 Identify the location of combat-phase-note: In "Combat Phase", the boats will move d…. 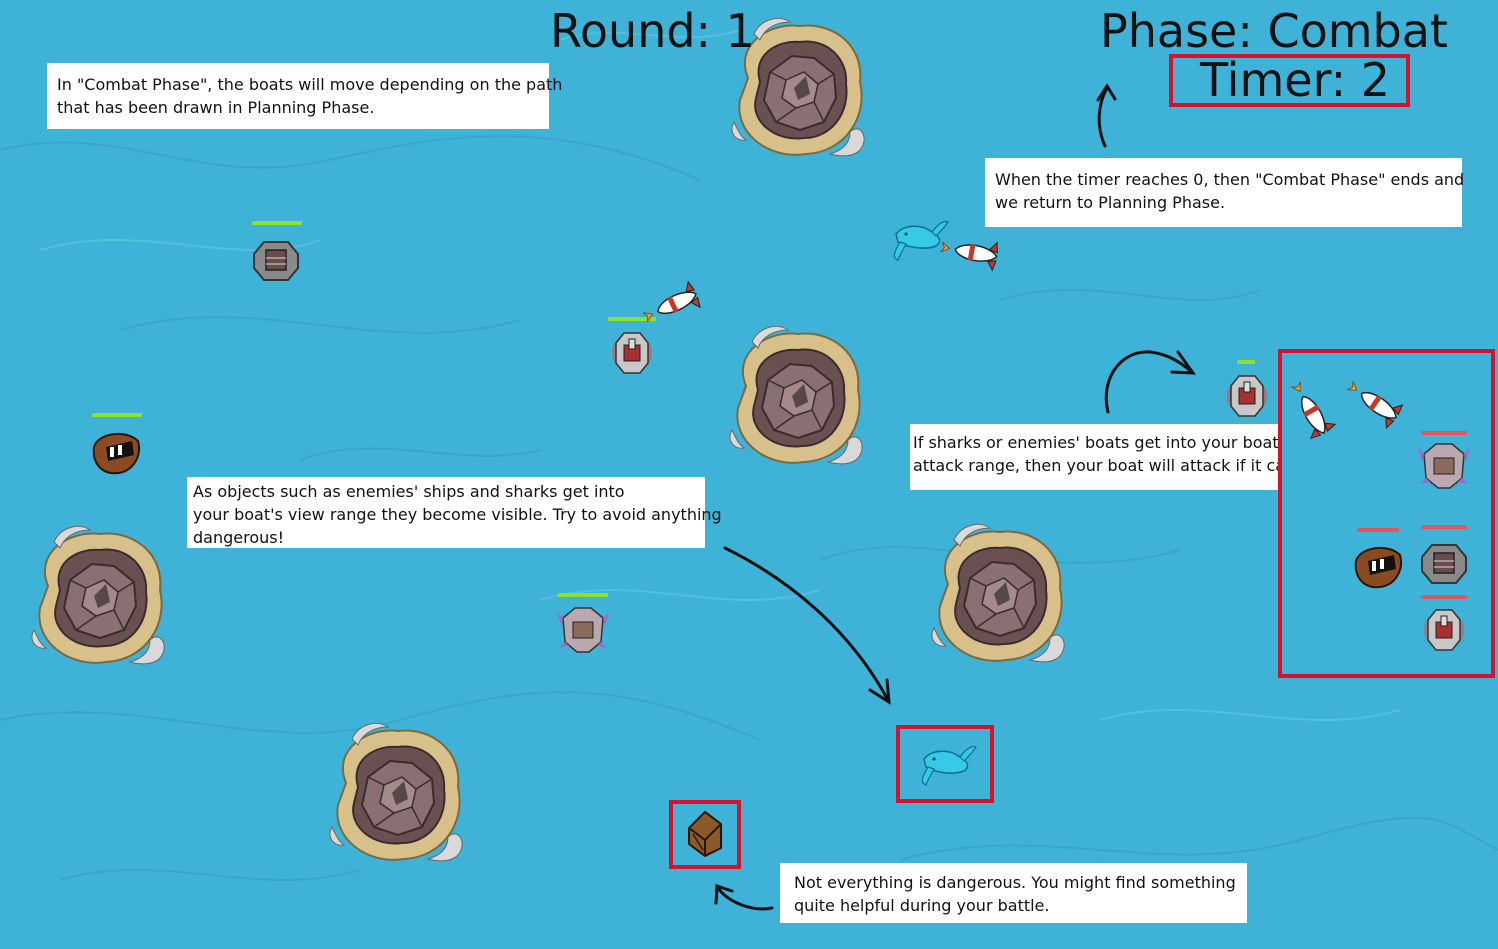
(304, 96).